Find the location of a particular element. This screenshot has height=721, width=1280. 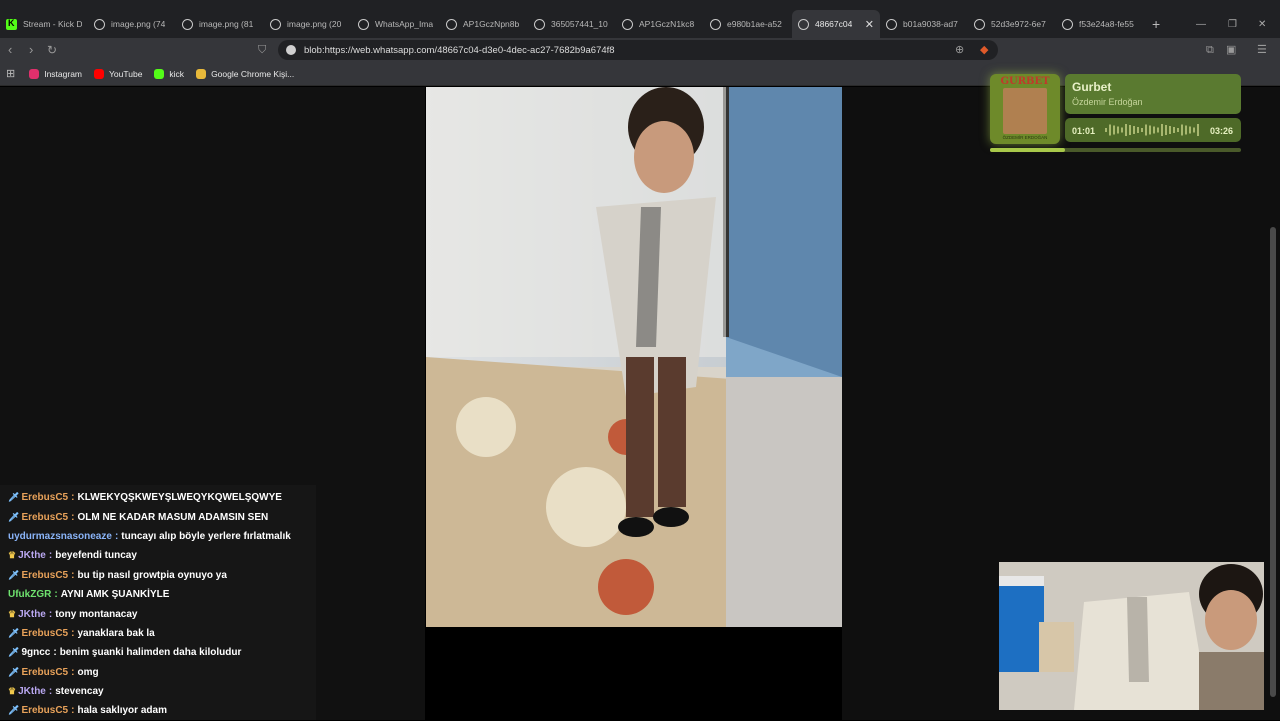

chat-message: ♛ JKthe: tony montanacay is located at coordinates (162, 613).